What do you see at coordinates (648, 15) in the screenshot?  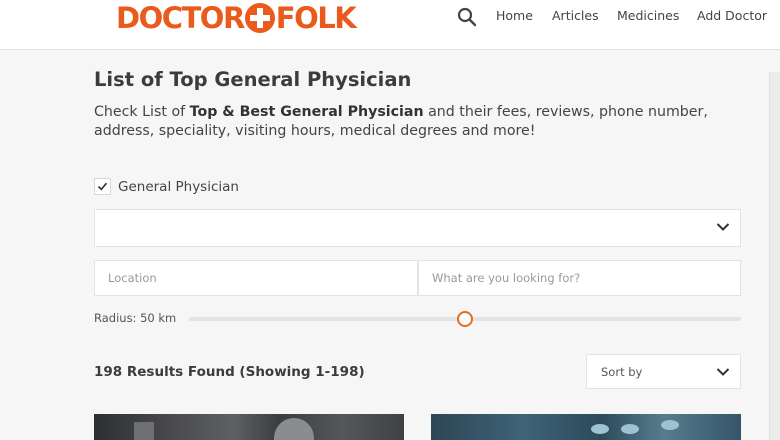 I see `nav-medicines: Medicines` at bounding box center [648, 15].